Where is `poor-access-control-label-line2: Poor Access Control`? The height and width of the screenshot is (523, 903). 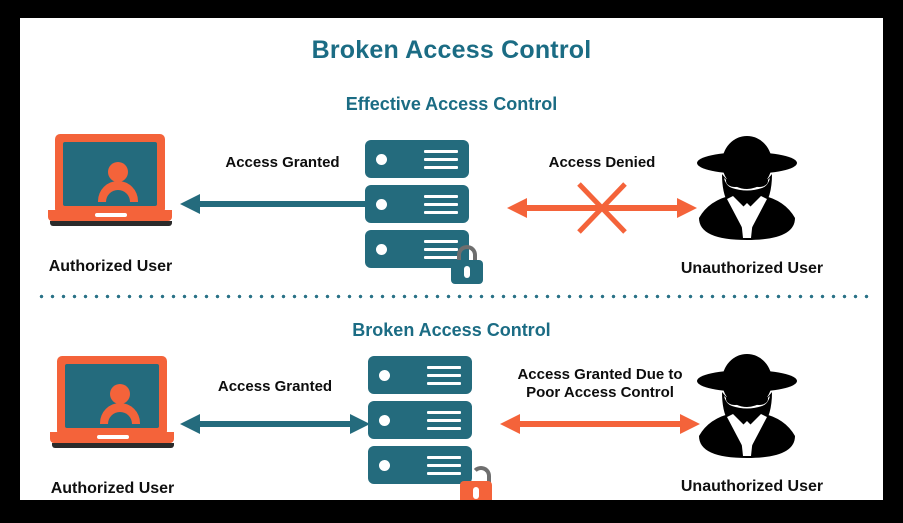 poor-access-control-label-line2: Poor Access Control is located at coordinates (600, 392).